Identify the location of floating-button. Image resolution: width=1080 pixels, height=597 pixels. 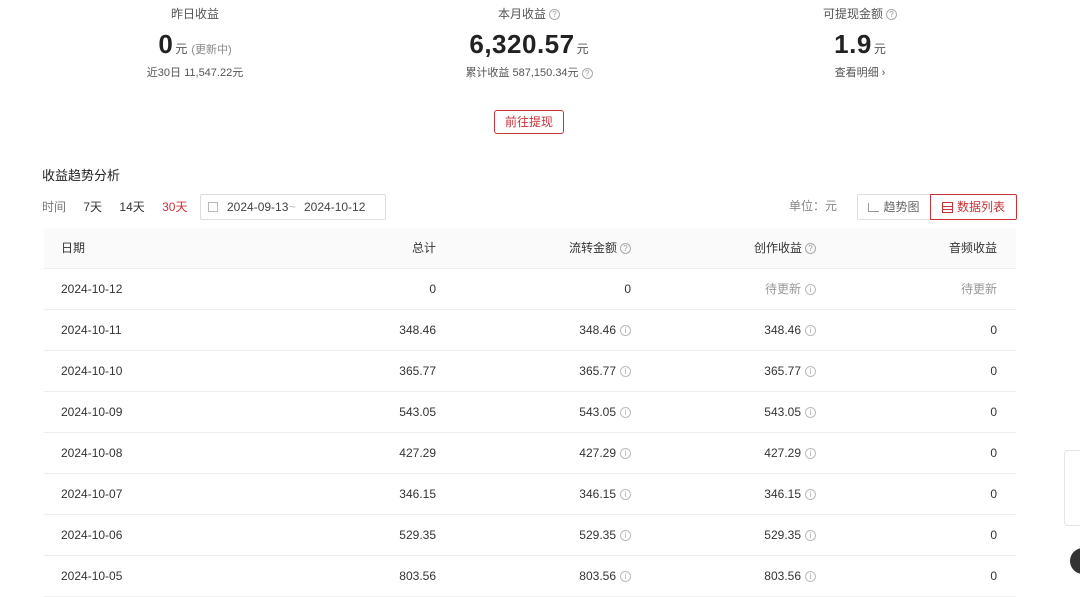
(1075, 561).